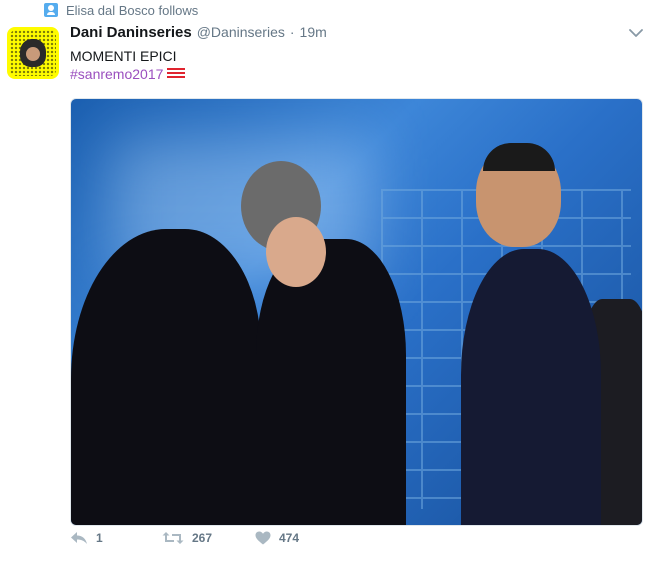  What do you see at coordinates (313, 32) in the screenshot?
I see `tweet-timestamp: 19m` at bounding box center [313, 32].